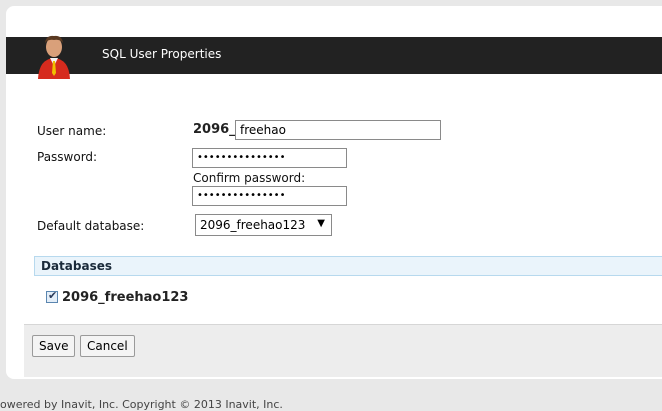 The height and width of the screenshot is (411, 662). What do you see at coordinates (269, 158) in the screenshot?
I see `password-input: •••••••••••••••` at bounding box center [269, 158].